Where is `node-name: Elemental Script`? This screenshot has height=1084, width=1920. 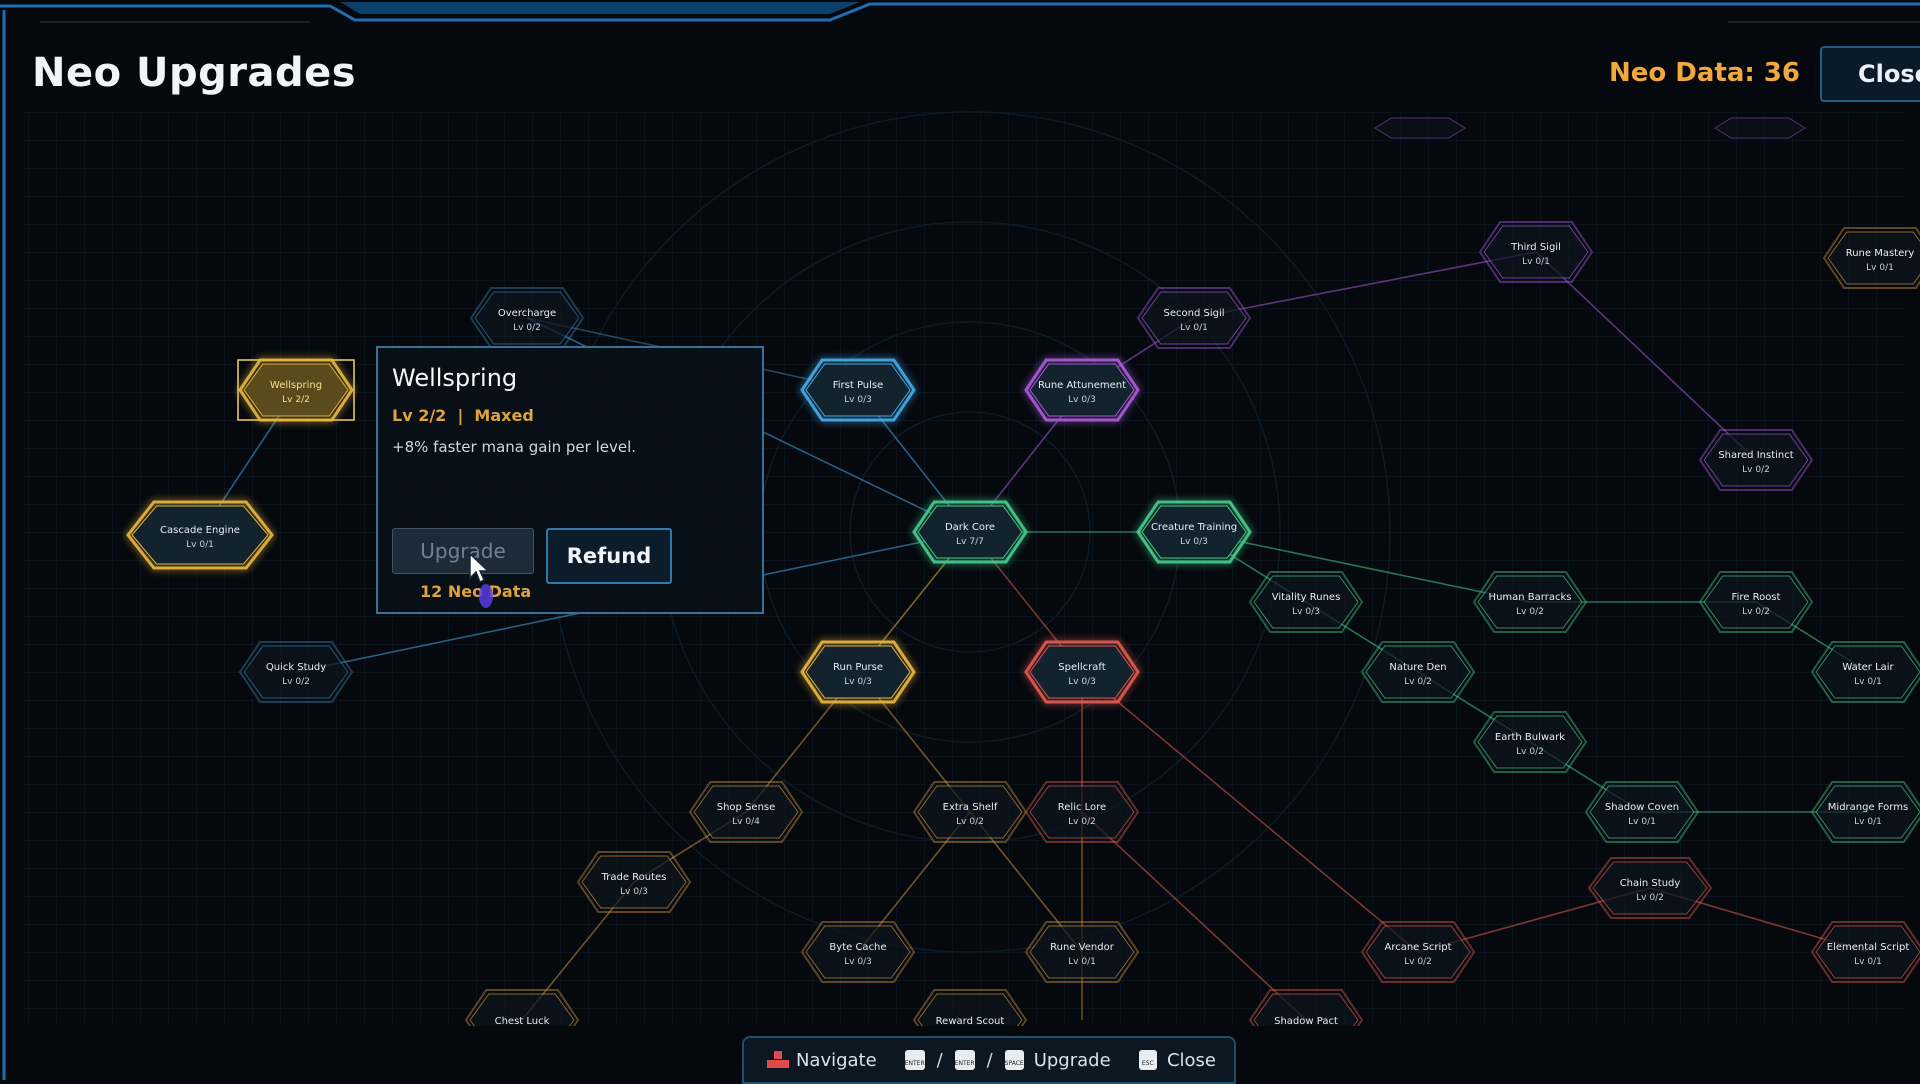
node-name: Elemental Script is located at coordinates (1868, 947).